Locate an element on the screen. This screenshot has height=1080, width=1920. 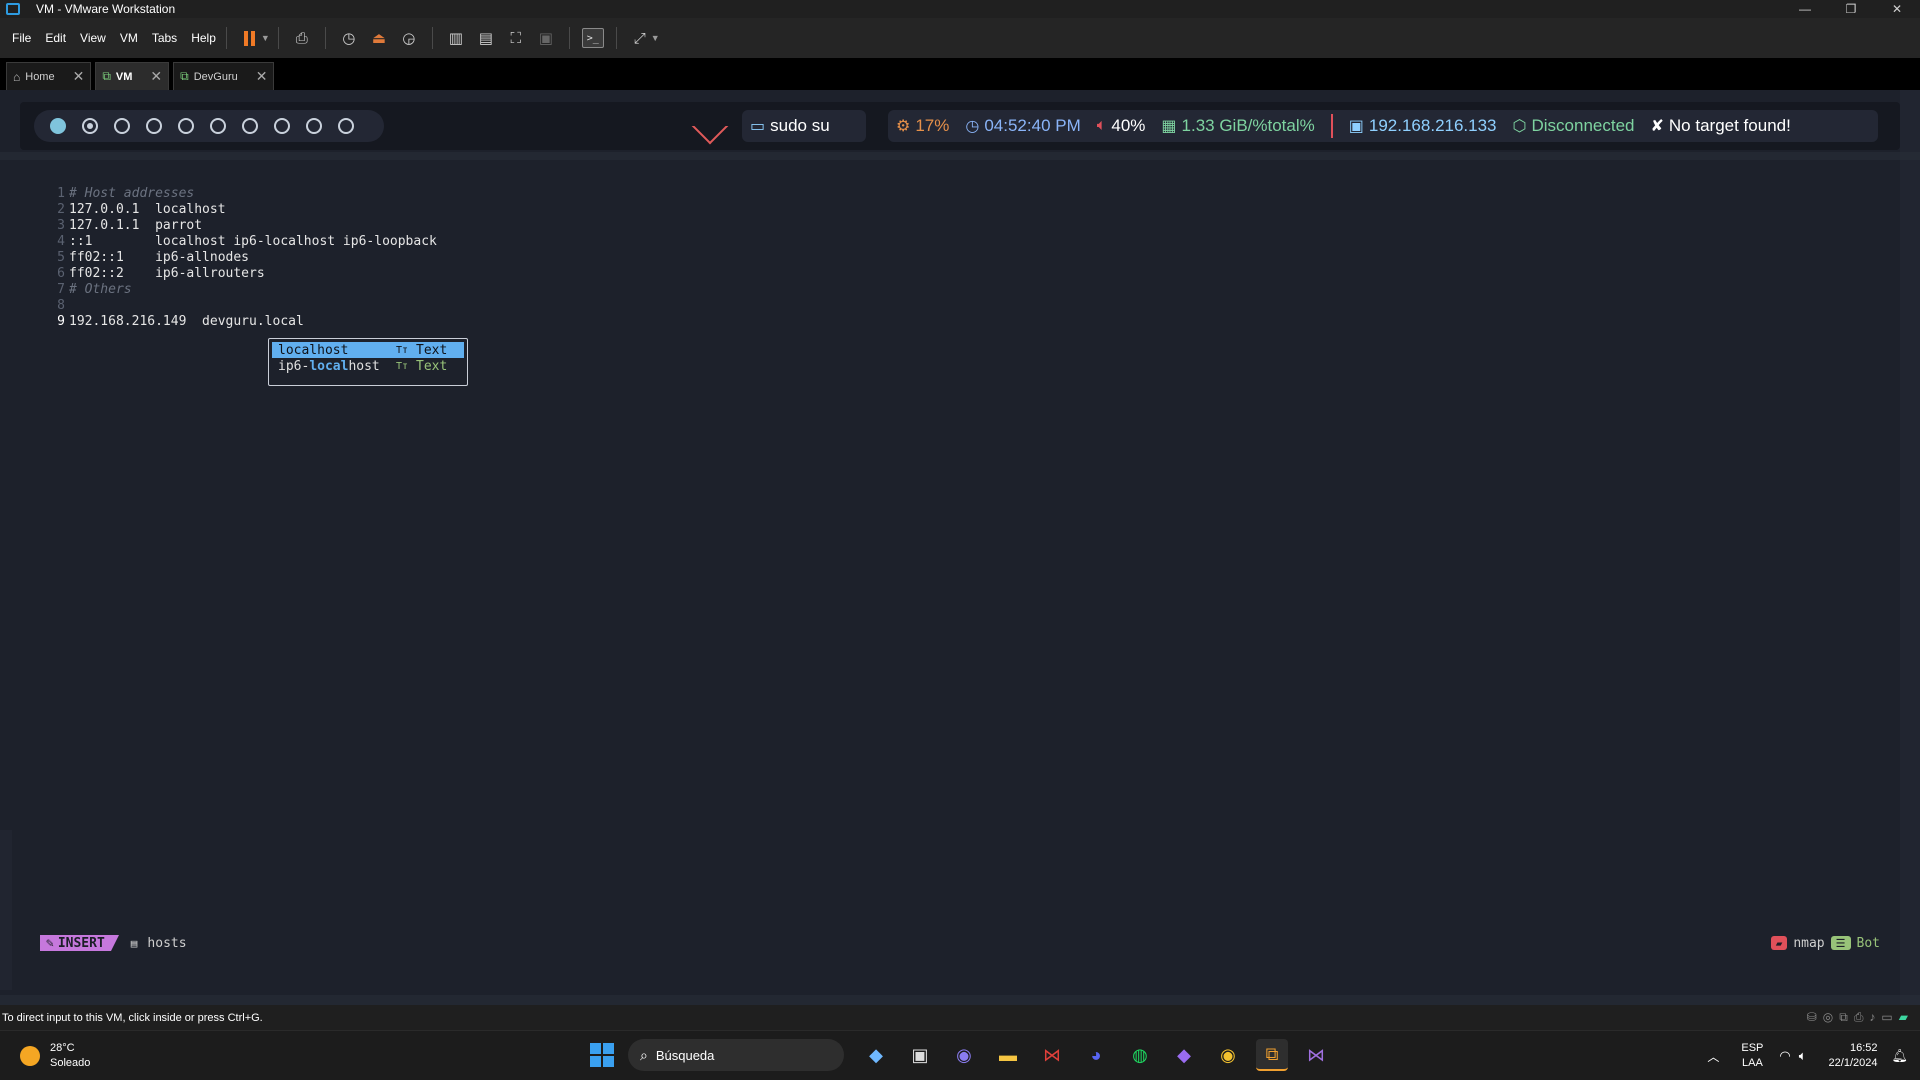
full-screen-button: ⛶ is located at coordinates (516, 38).